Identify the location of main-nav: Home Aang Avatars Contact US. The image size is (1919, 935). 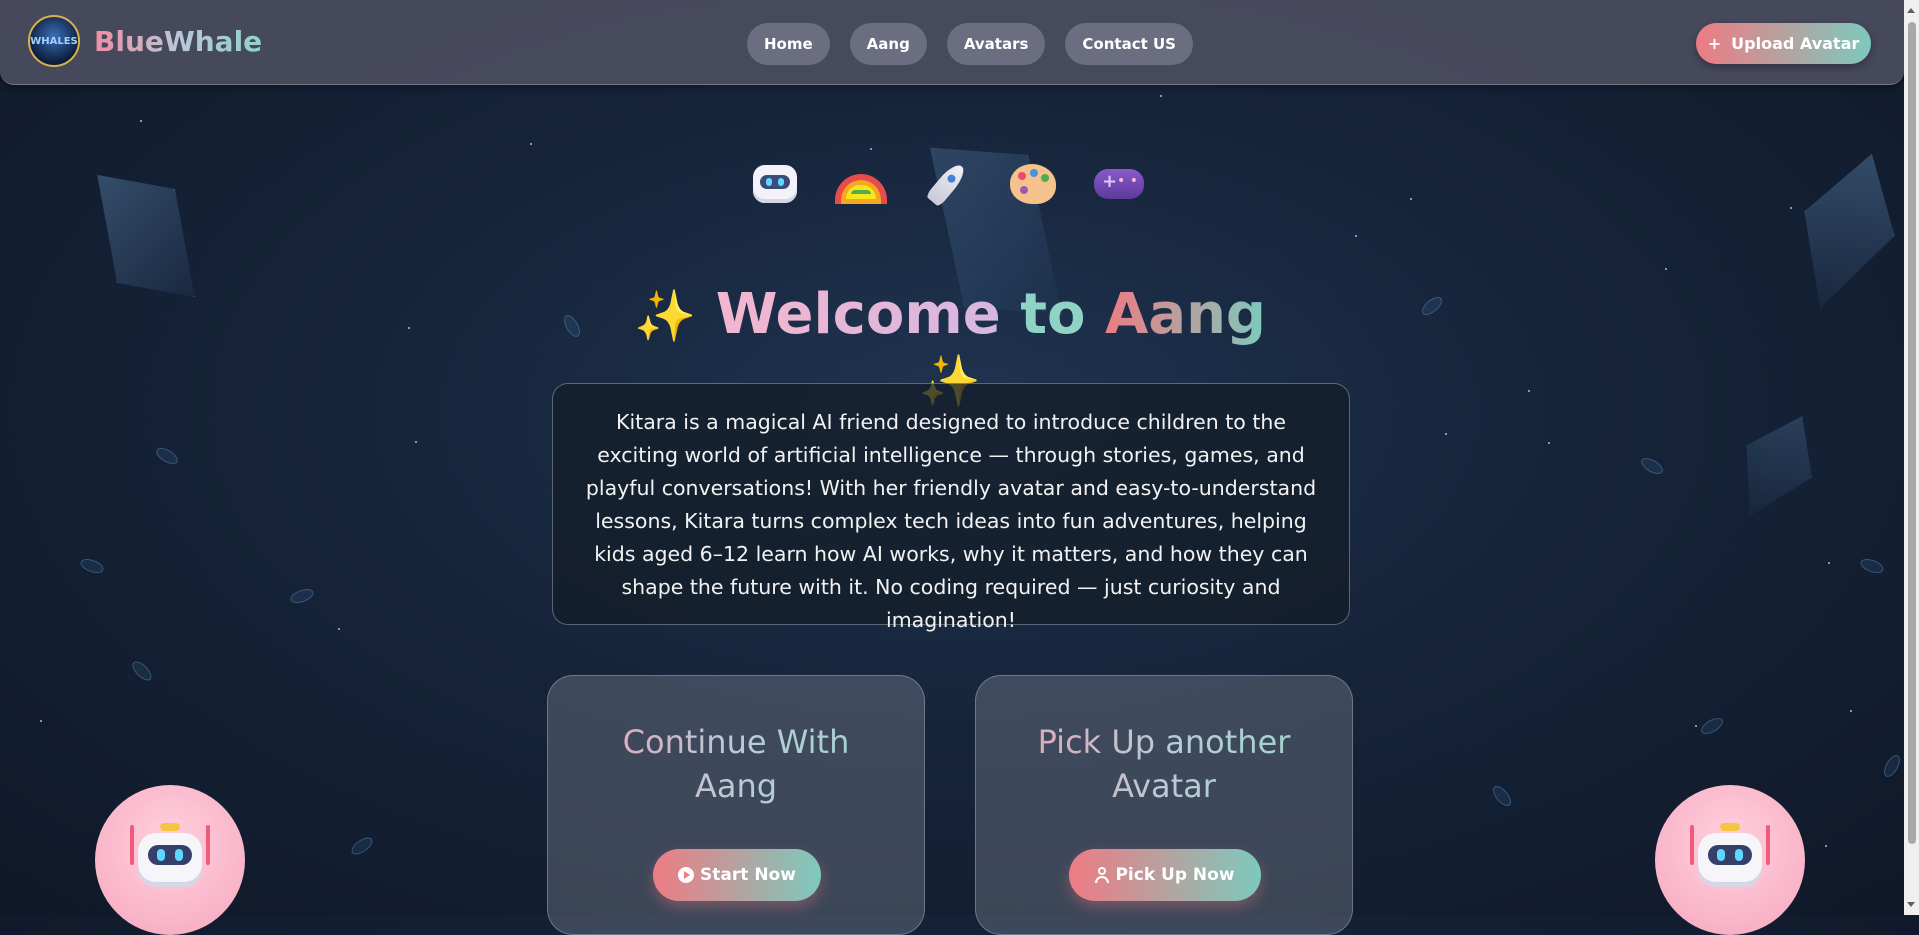
(970, 44).